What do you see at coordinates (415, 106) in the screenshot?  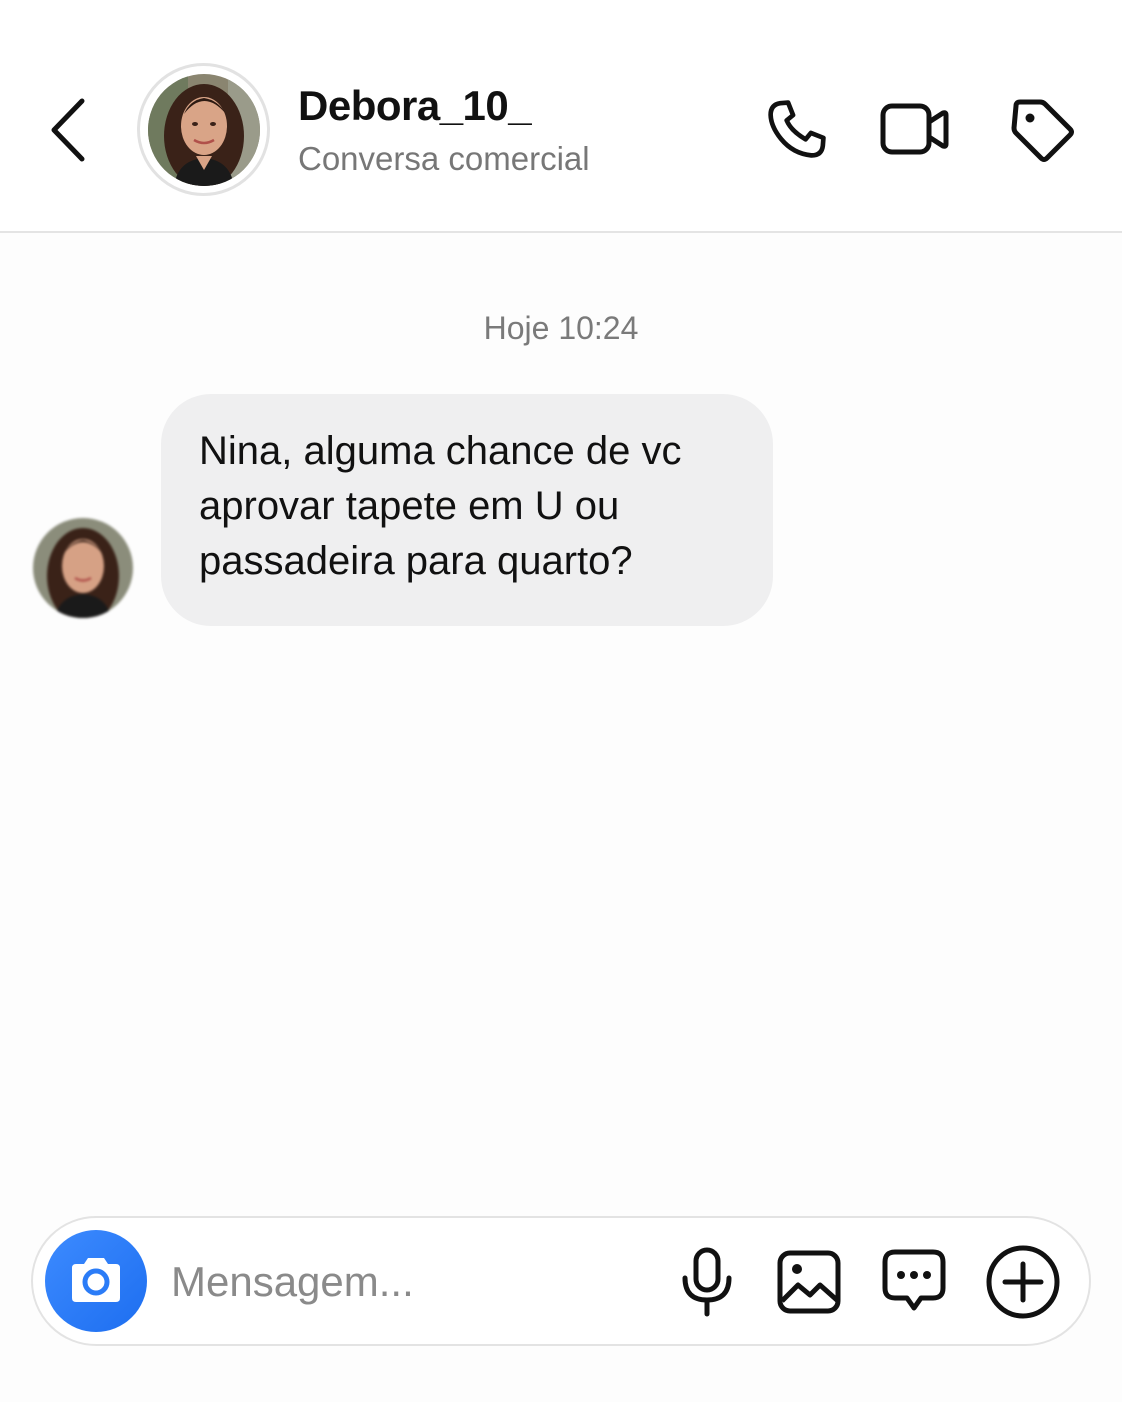 I see `contact-name: Debora_10_` at bounding box center [415, 106].